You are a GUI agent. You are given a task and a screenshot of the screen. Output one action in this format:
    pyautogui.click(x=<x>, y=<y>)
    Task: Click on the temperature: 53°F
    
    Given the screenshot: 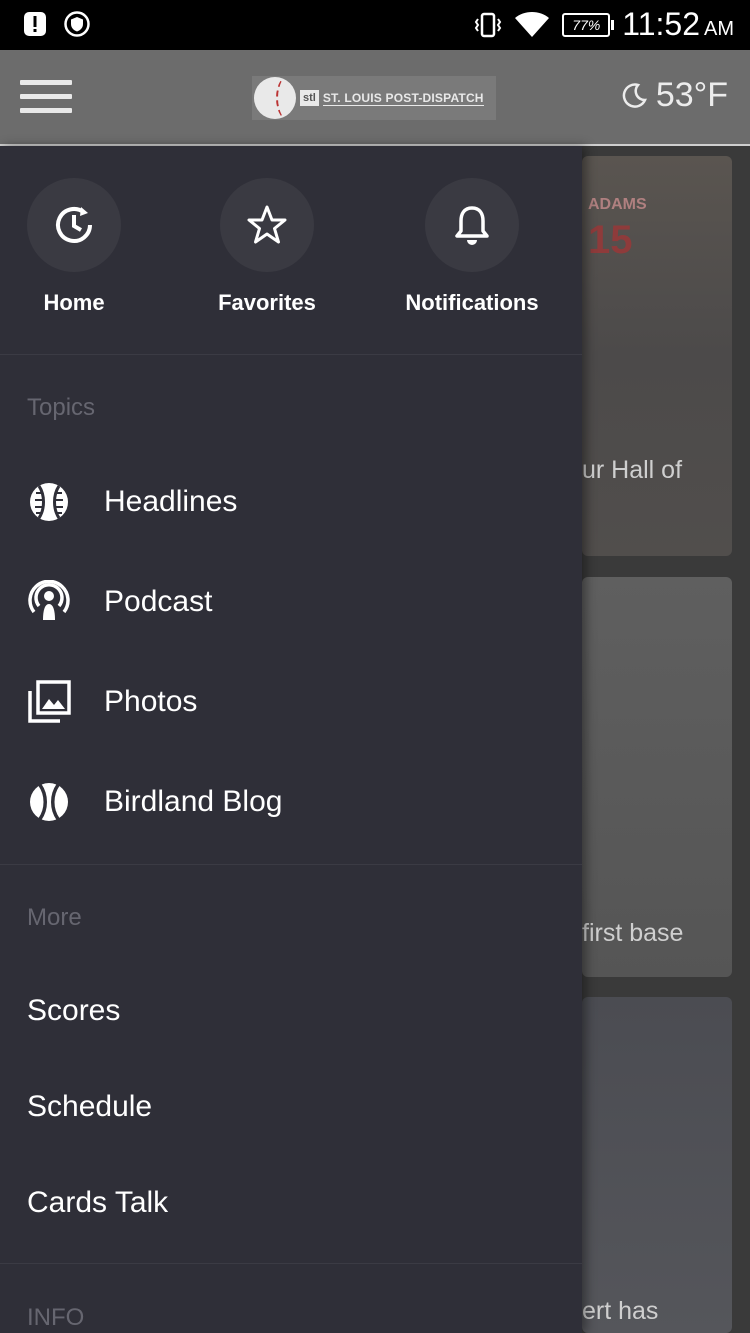 What is the action you would take?
    pyautogui.click(x=691, y=95)
    